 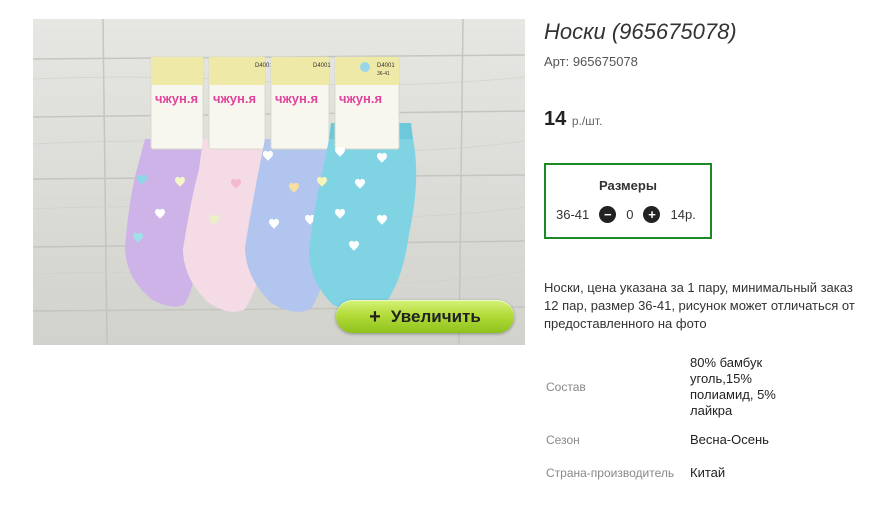 I want to click on property-value: 80% бамбук уголь,15% полиамид, 5% лайкра, so click(x=733, y=386).